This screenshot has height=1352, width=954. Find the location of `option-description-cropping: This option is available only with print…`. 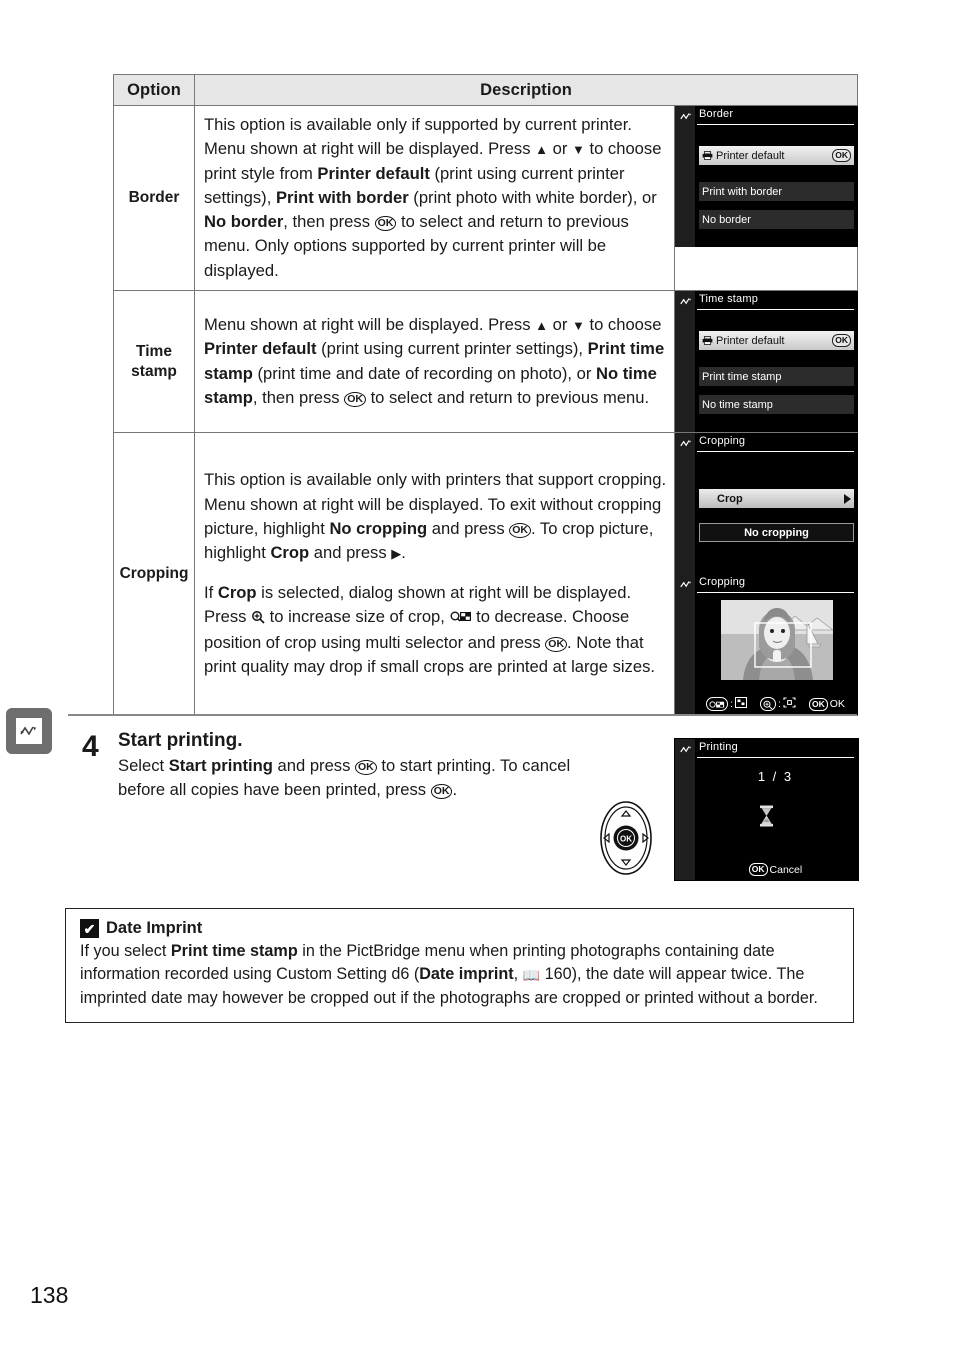

option-description-cropping: This option is available only with print… is located at coordinates (434, 574).